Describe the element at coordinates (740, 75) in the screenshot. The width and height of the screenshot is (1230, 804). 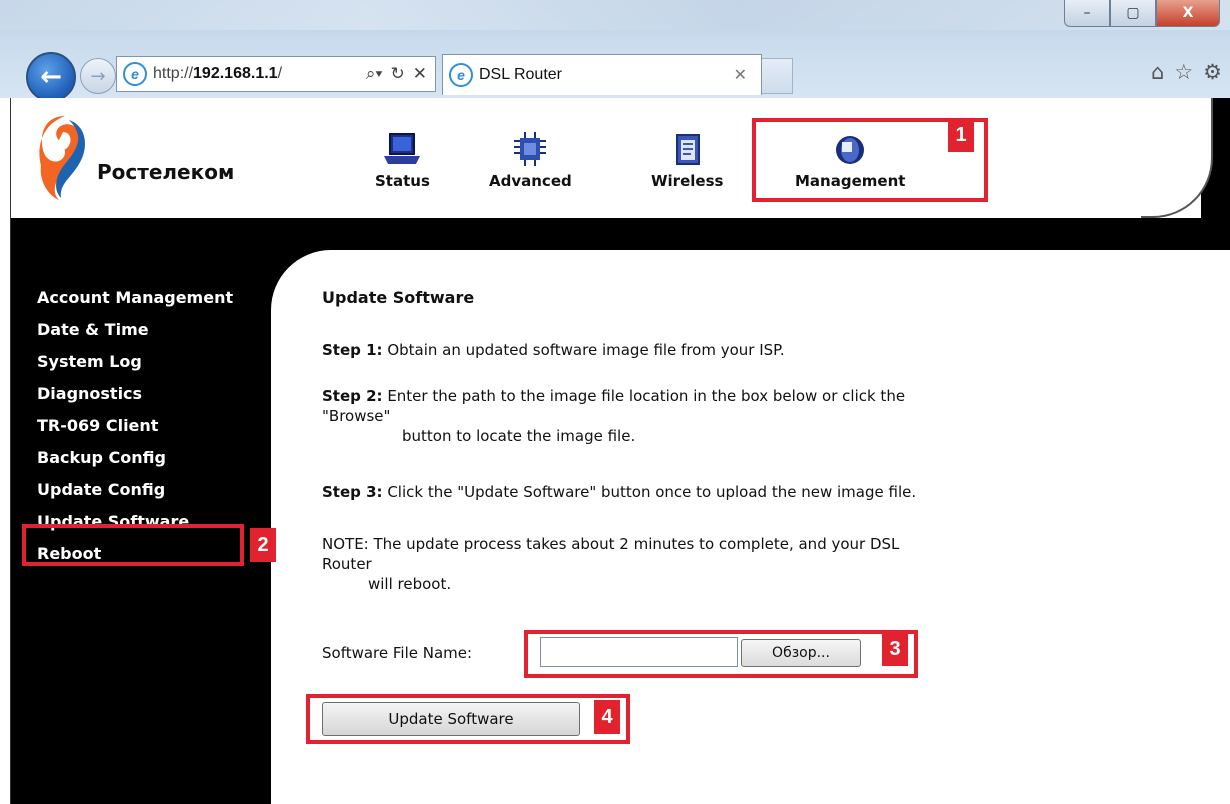
I see `close-tab-icon: ✕` at that location.